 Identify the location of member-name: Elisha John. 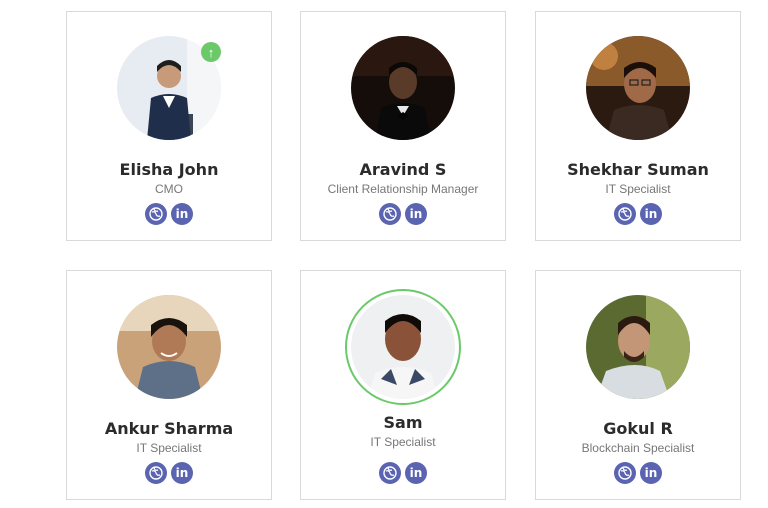
(169, 169).